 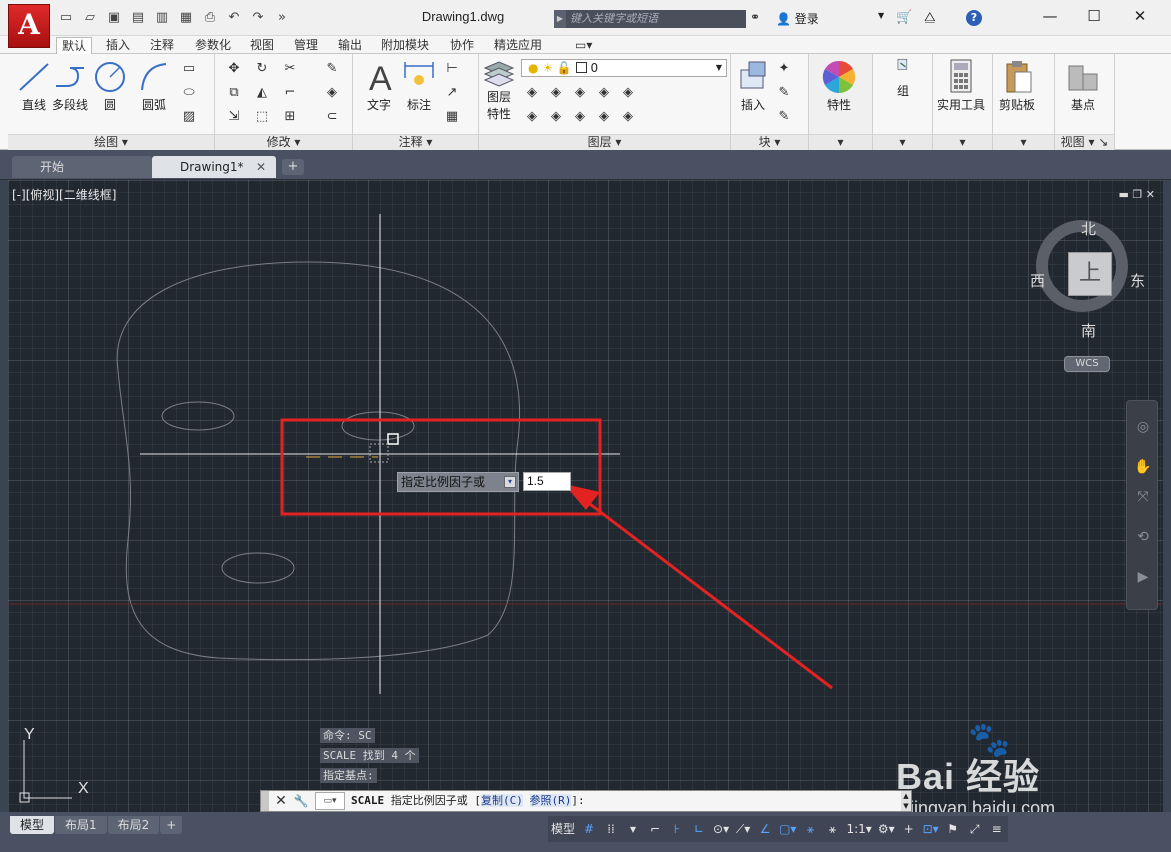 I want to click on add-layout-button: +, so click(x=171, y=825).